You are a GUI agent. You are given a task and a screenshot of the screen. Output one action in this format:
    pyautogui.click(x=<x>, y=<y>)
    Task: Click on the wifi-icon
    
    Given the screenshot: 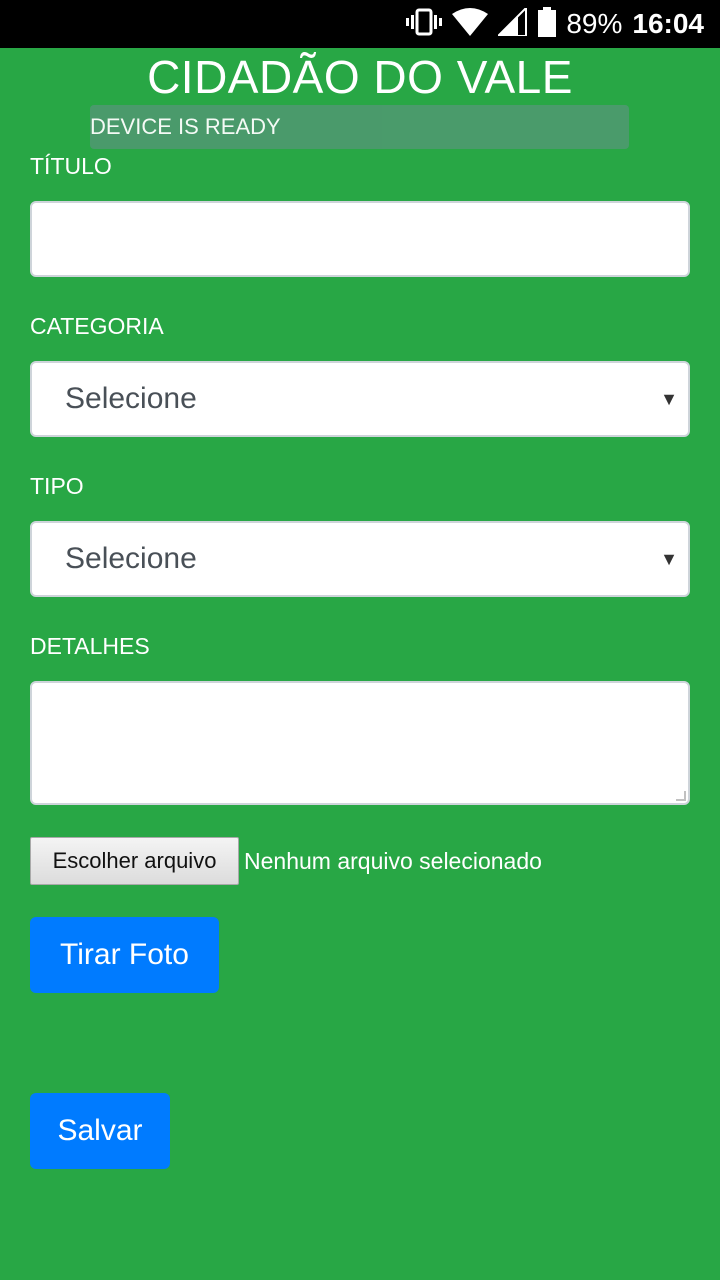 What is the action you would take?
    pyautogui.click(x=470, y=24)
    